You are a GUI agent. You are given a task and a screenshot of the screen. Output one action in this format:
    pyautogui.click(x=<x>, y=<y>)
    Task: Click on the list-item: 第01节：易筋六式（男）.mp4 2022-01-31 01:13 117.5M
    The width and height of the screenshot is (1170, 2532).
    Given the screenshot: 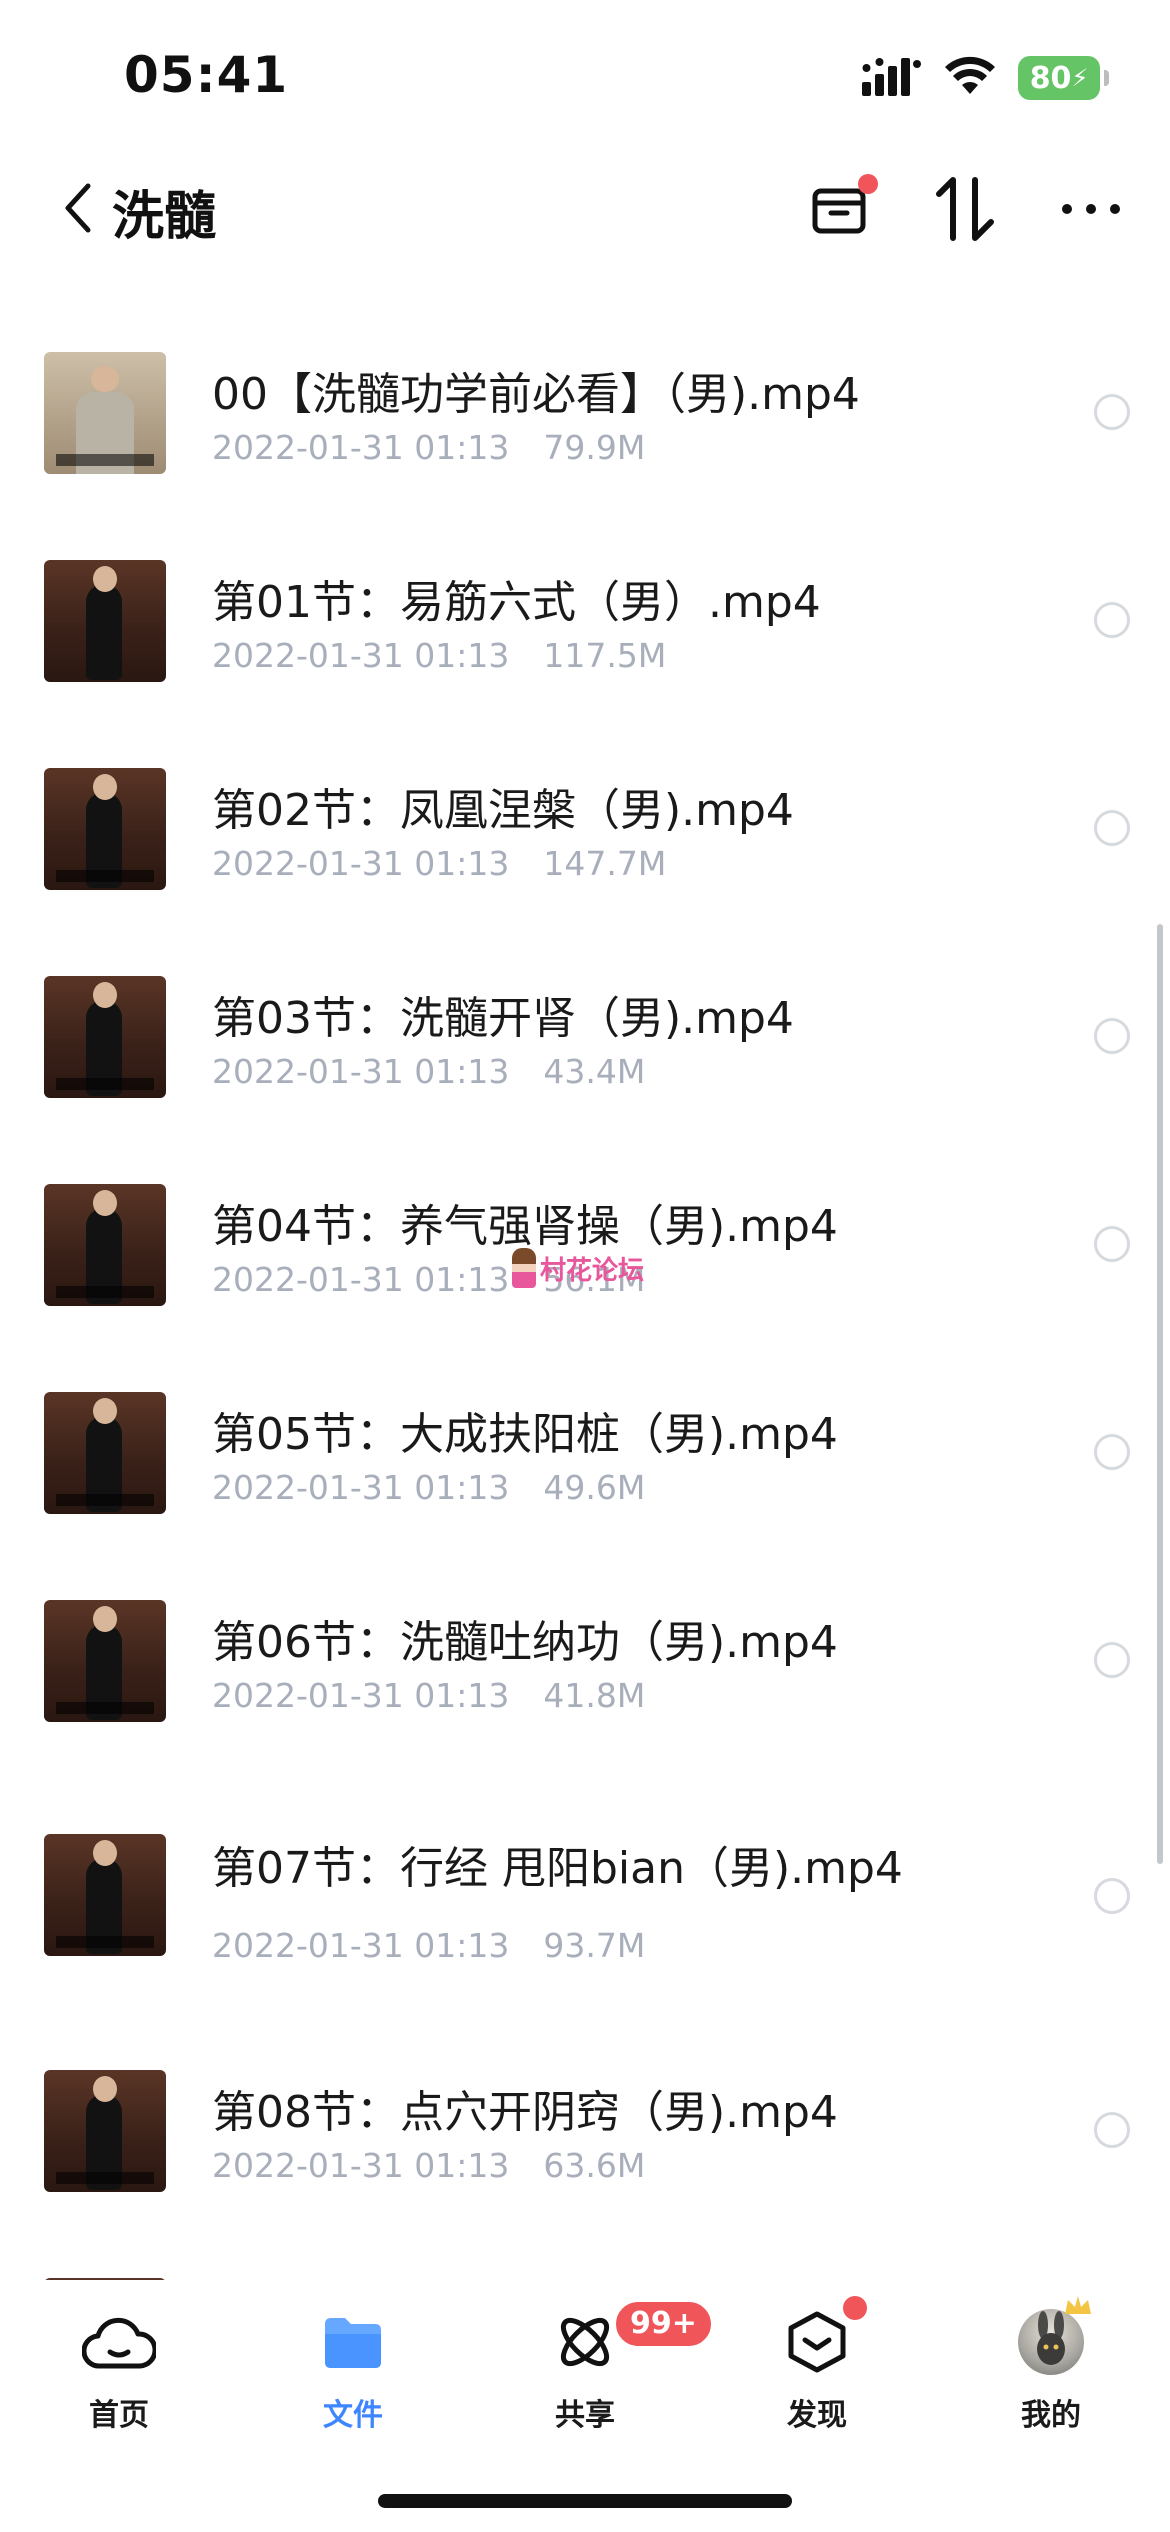 What is the action you would take?
    pyautogui.click(x=585, y=638)
    